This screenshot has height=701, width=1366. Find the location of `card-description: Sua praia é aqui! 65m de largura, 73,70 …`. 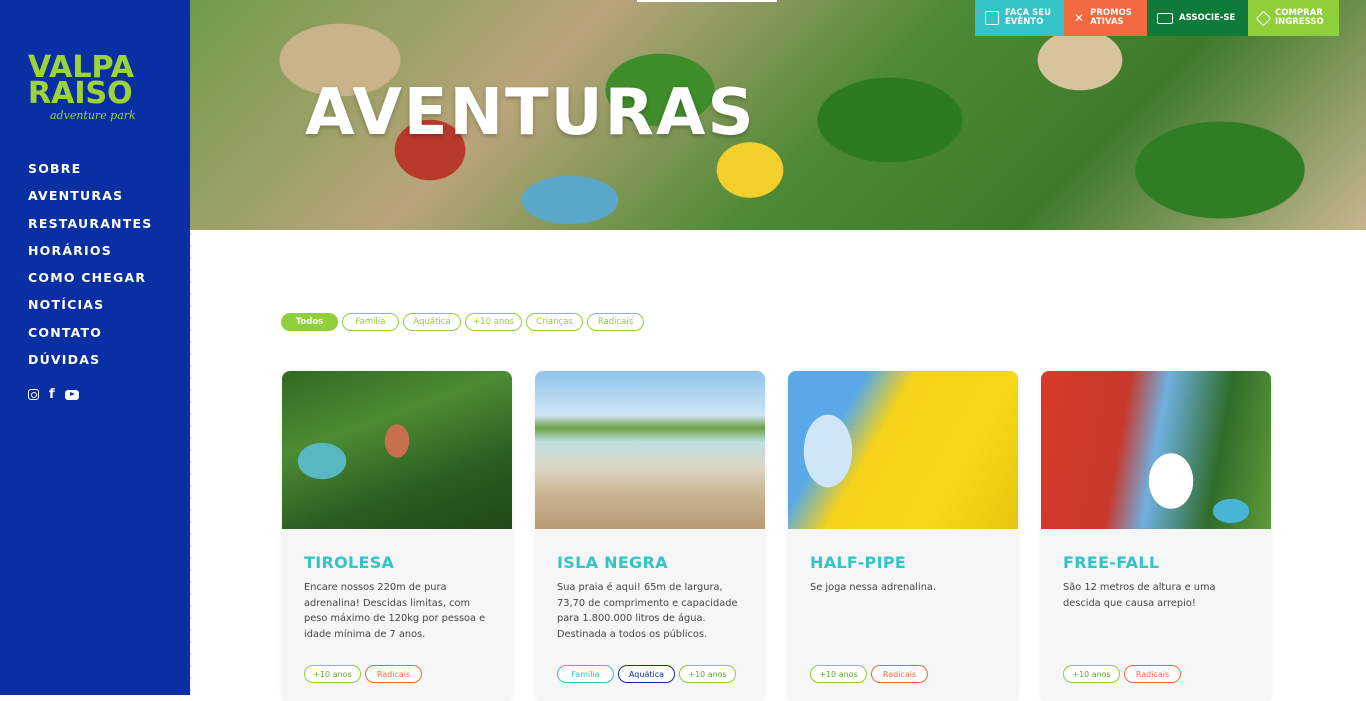

card-description: Sua praia é aqui! 65m de largura, 73,70 … is located at coordinates (647, 611).